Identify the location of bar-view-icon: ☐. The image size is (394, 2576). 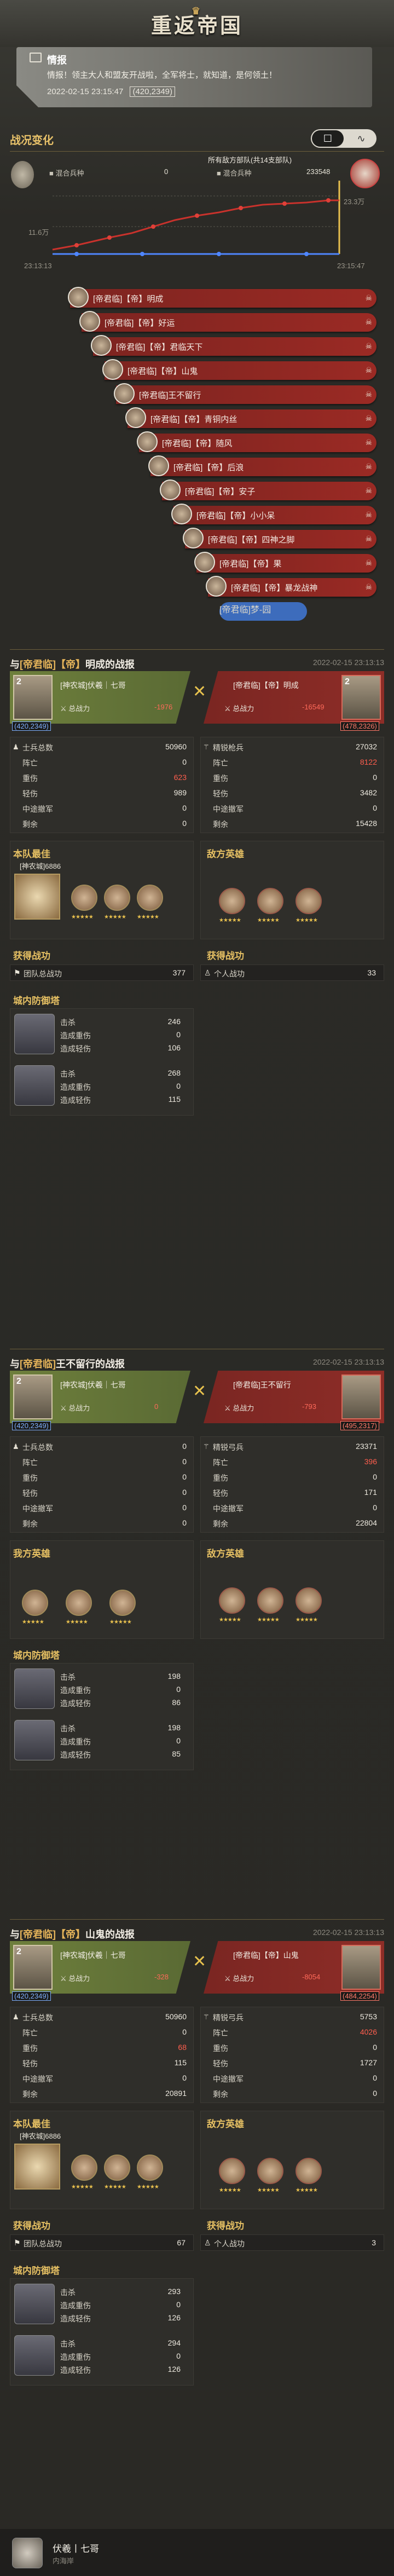
(328, 138).